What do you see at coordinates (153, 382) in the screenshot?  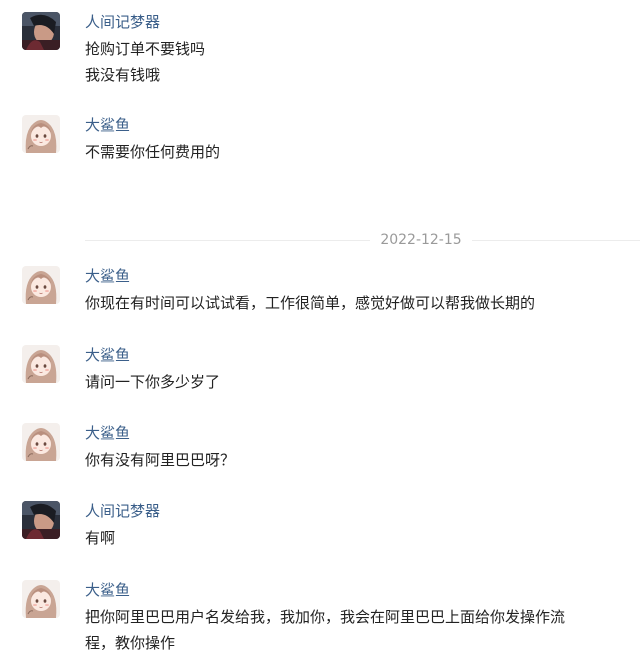 I see `message-text: 请问一下你多少岁了` at bounding box center [153, 382].